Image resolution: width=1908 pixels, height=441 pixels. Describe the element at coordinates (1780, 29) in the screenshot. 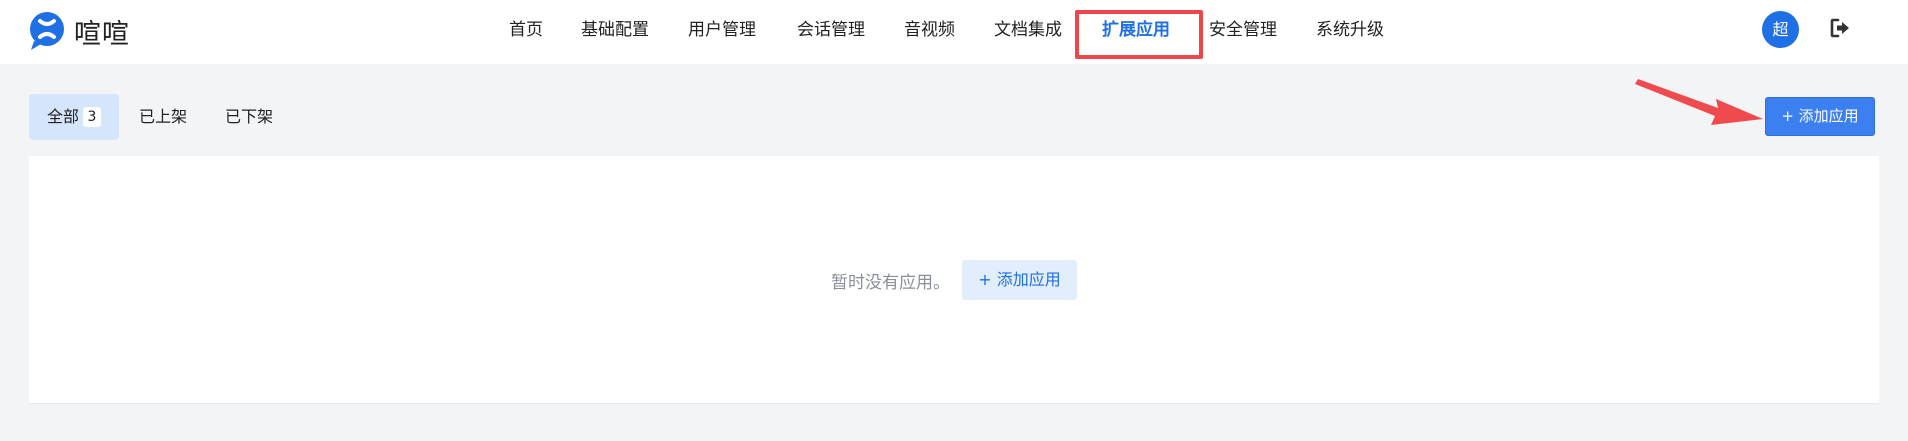

I see `user-avatar: 超` at that location.